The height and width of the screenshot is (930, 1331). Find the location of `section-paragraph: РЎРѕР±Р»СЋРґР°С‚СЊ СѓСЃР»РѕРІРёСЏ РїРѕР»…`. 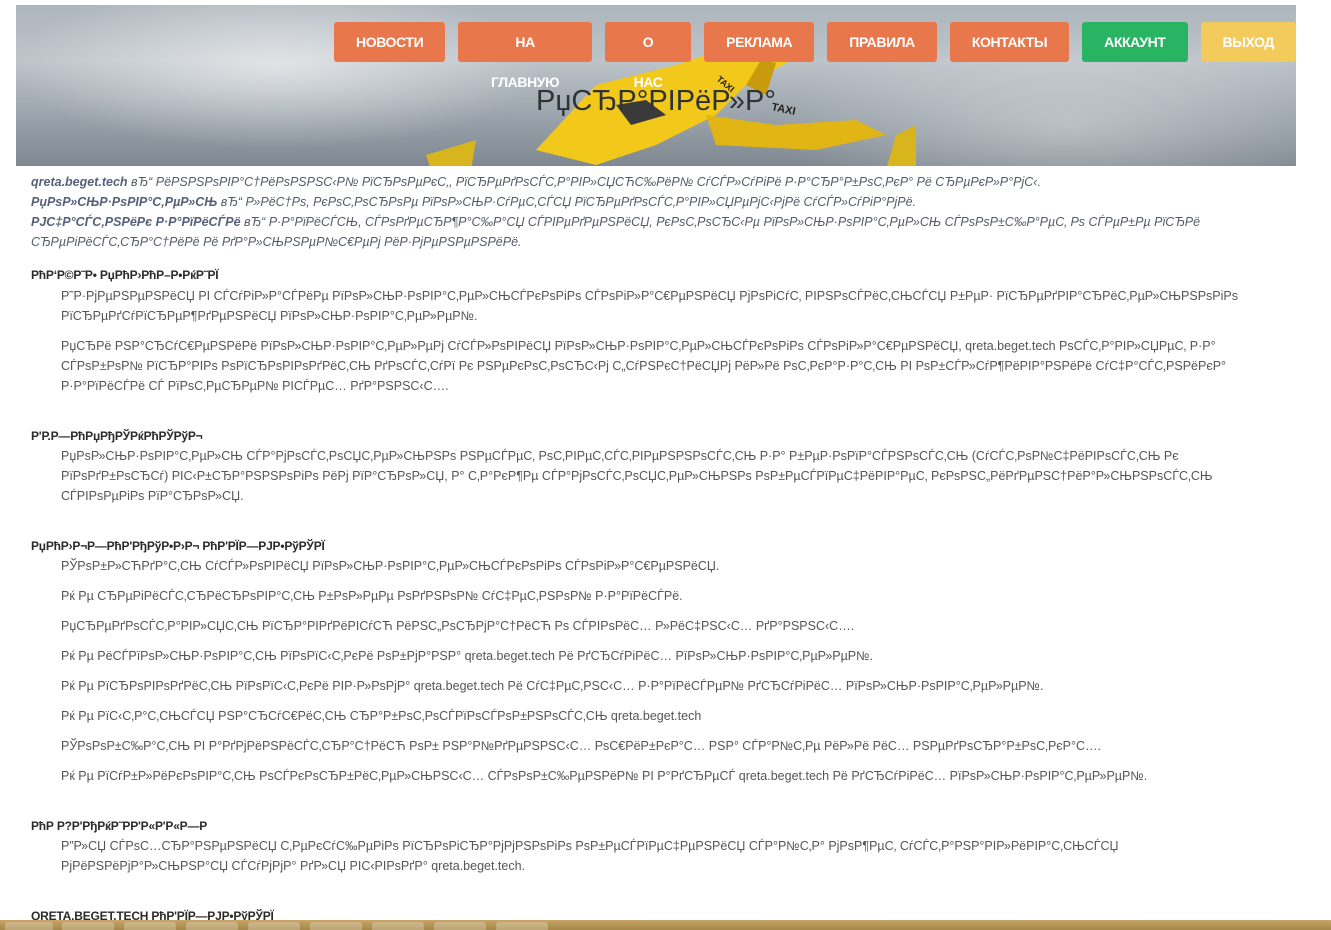

section-paragraph: РЎРѕР±Р»СЋРґР°С‚СЊ СѓСЃР»РѕРІРёСЏ РїРѕР»… is located at coordinates (390, 566).